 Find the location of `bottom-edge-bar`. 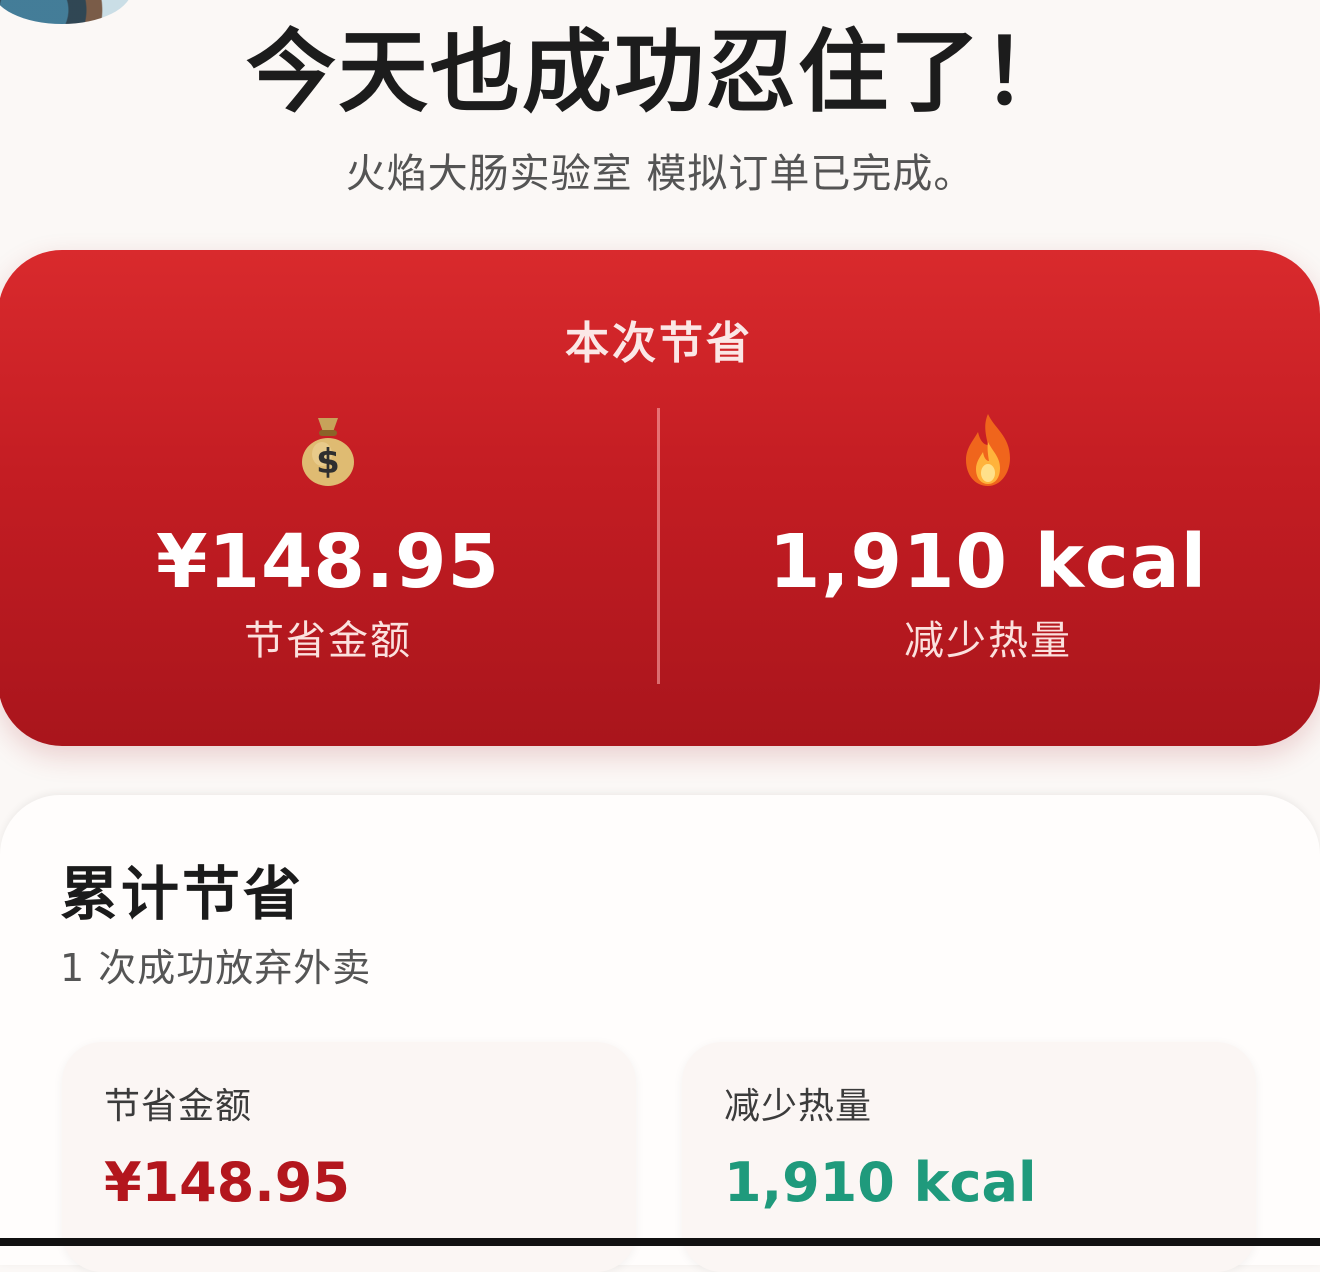

bottom-edge-bar is located at coordinates (660, 1242).